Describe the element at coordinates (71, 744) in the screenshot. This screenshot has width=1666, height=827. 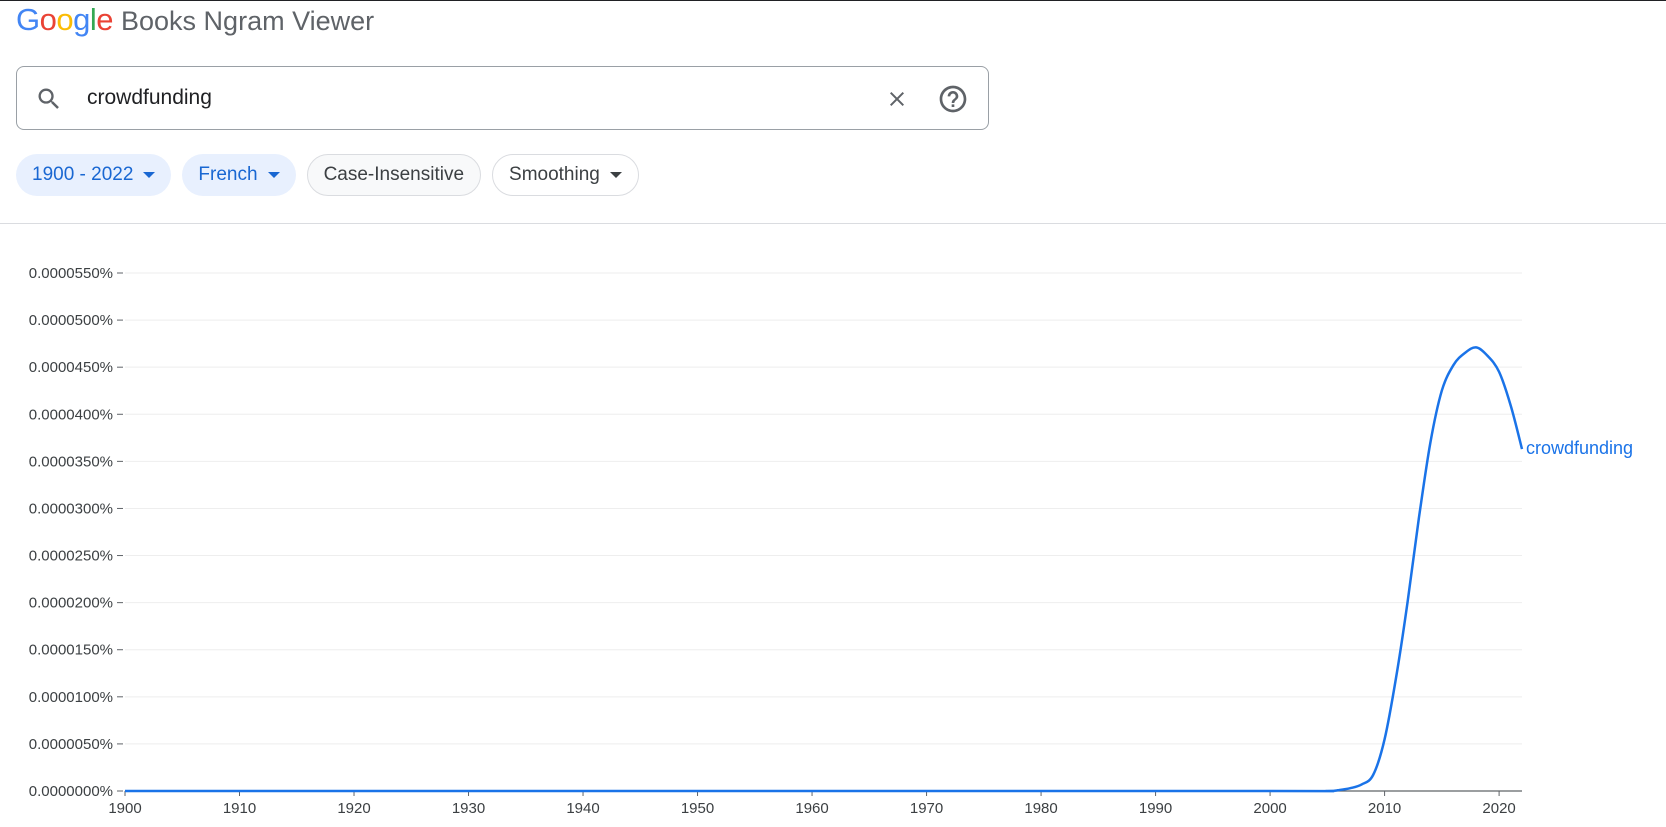
I see `y-tick-label: 0.0000050%` at that location.